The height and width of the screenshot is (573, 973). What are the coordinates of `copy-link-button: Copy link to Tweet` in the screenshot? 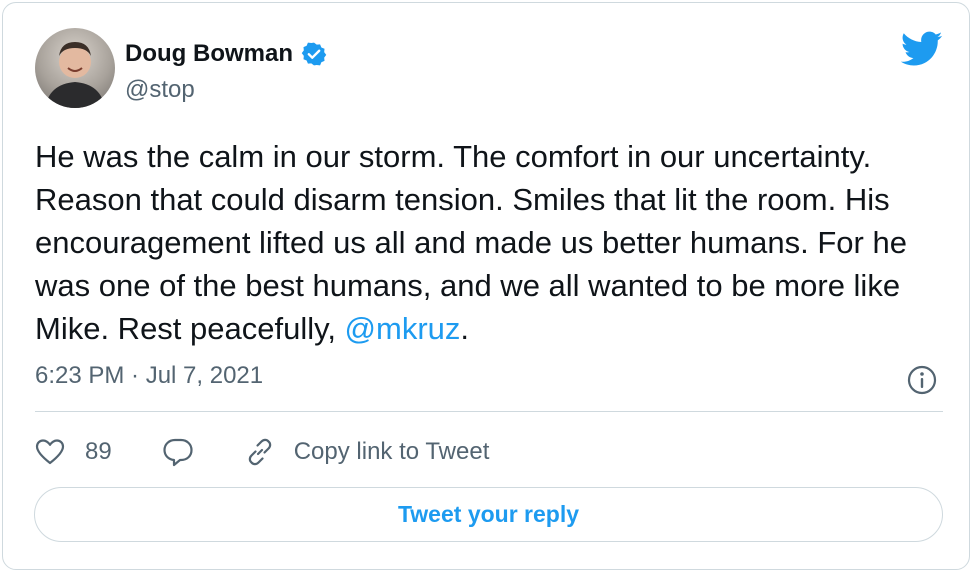 It's located at (367, 452).